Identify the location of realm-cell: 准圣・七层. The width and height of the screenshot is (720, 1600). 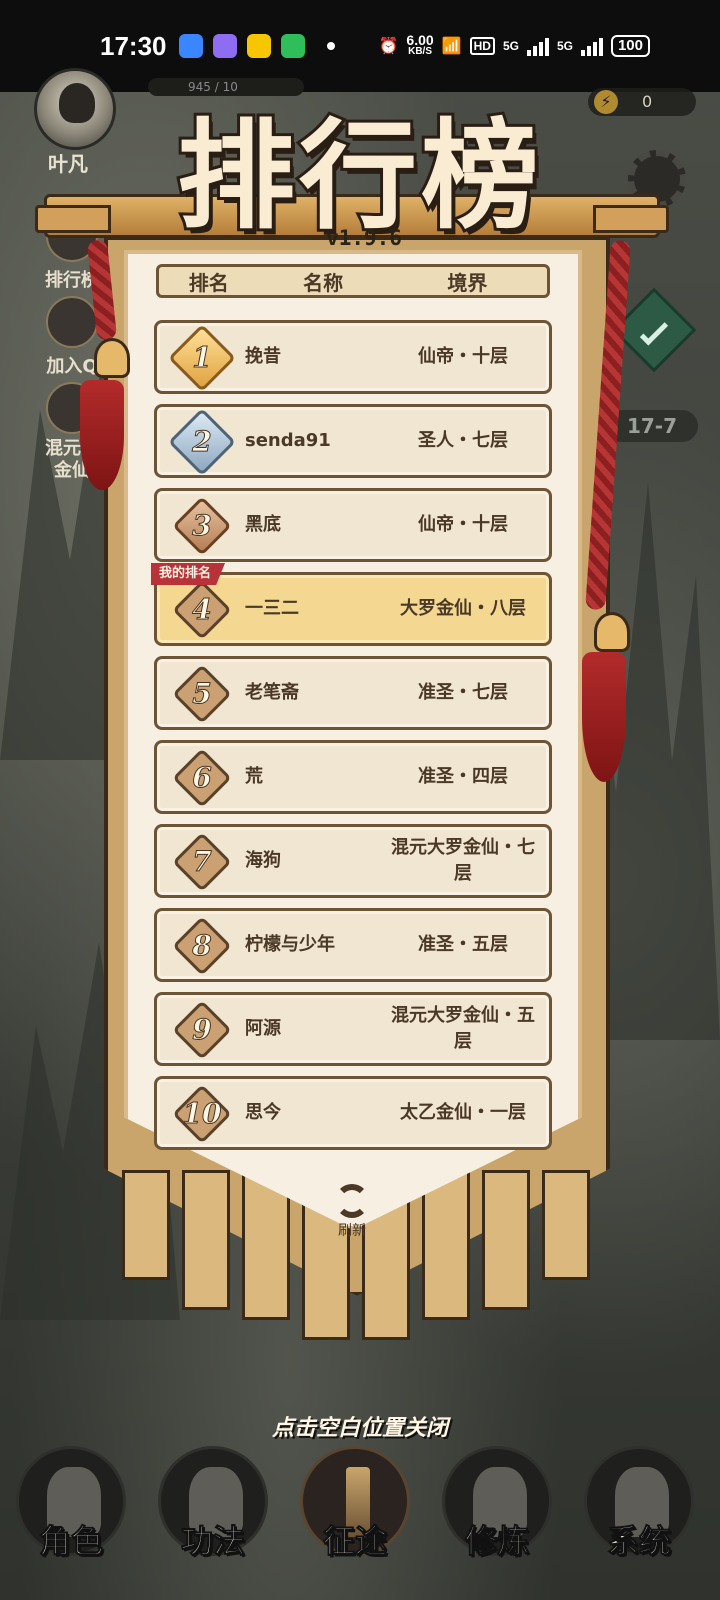
(463, 692).